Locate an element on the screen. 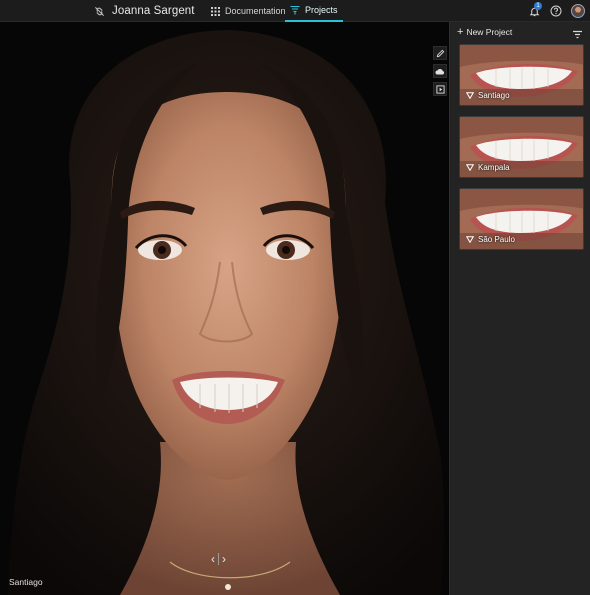 Image resolution: width=590 pixels, height=595 pixels. patient-selector: Joanna Sargent is located at coordinates (144, 11).